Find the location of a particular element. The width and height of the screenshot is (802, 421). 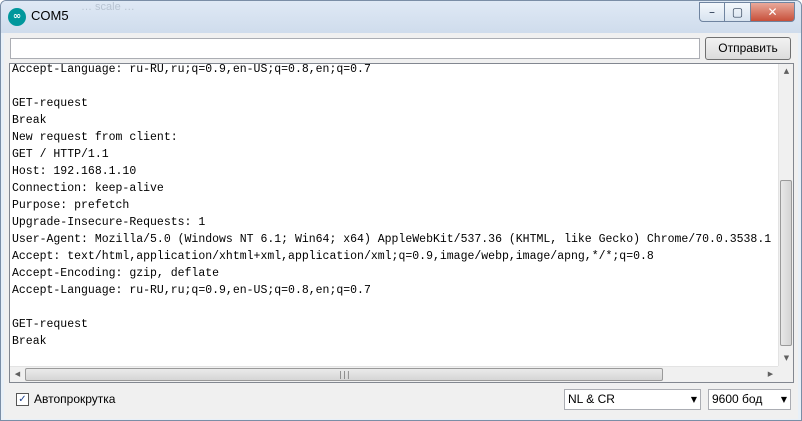

grip-icon: ||| is located at coordinates (344, 374).